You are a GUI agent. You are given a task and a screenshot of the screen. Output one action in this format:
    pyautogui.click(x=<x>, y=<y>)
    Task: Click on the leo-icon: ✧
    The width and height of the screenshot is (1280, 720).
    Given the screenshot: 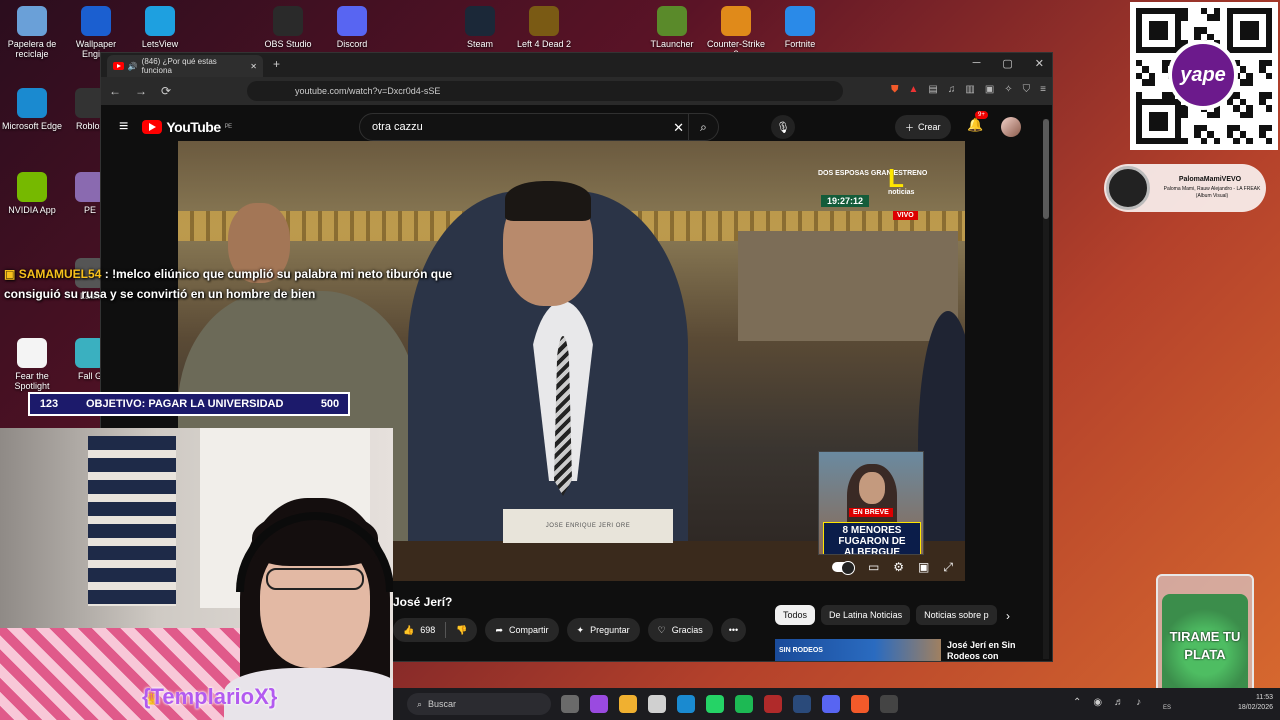 What is the action you would take?
    pyautogui.click(x=1008, y=89)
    